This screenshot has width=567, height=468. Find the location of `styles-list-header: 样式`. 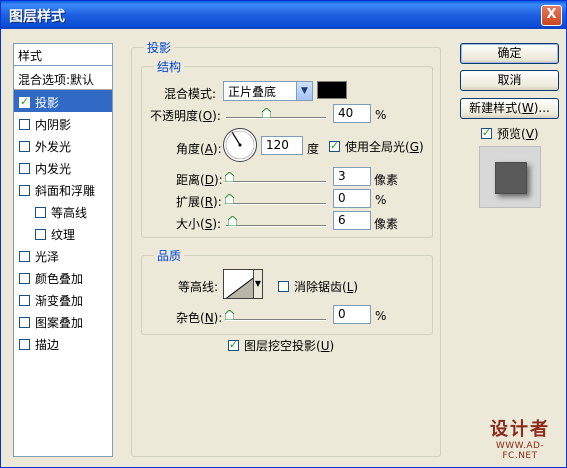

styles-list-header: 样式 is located at coordinates (63, 55).